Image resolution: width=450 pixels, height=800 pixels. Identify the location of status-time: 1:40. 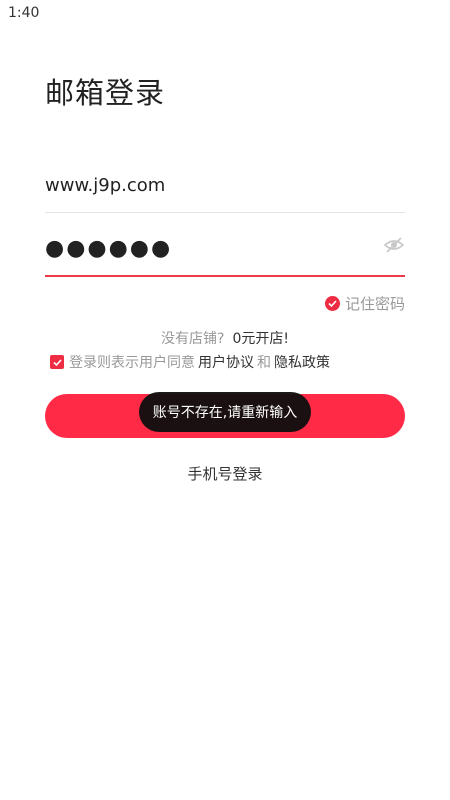
(24, 13).